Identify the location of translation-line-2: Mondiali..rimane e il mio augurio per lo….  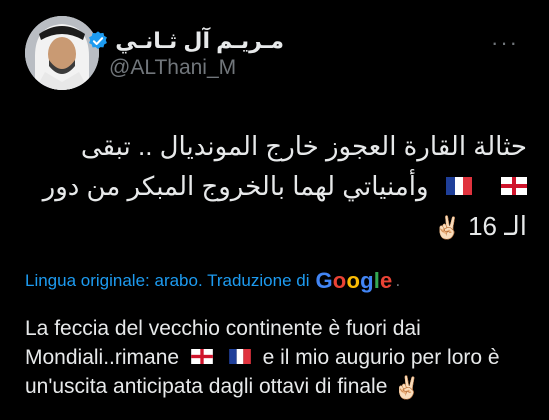
(277, 357).